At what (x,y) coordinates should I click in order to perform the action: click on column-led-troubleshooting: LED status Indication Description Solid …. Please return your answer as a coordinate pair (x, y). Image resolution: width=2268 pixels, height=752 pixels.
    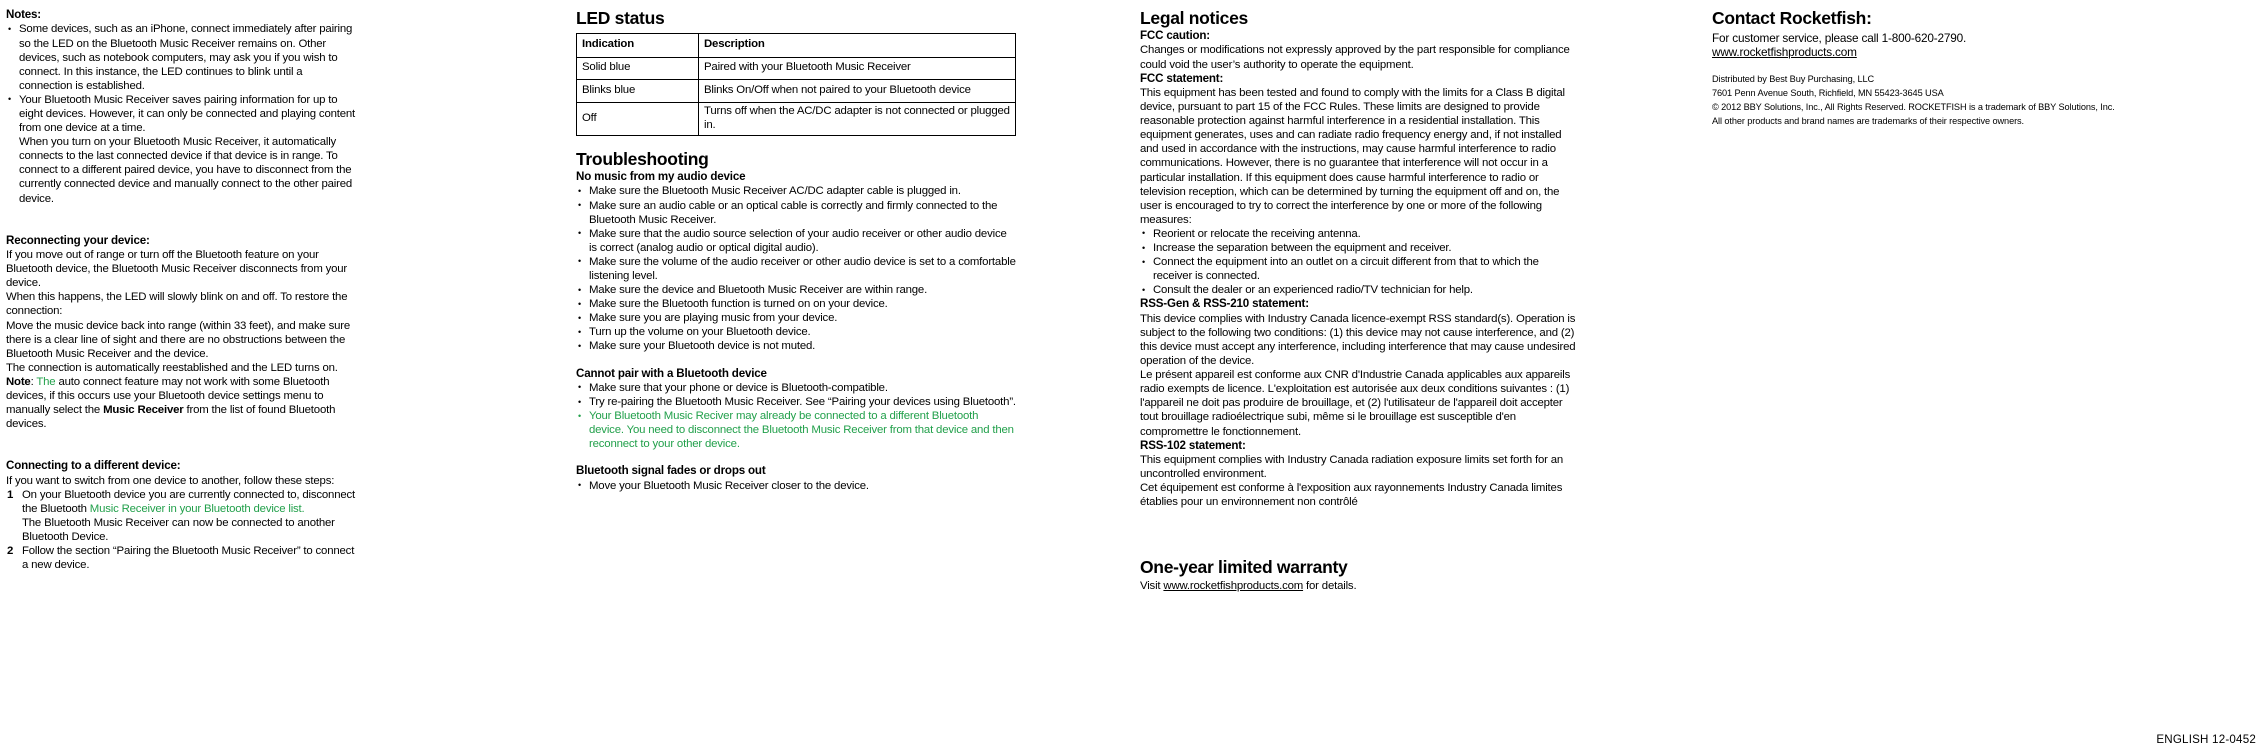
    Looking at the image, I should click on (796, 250).